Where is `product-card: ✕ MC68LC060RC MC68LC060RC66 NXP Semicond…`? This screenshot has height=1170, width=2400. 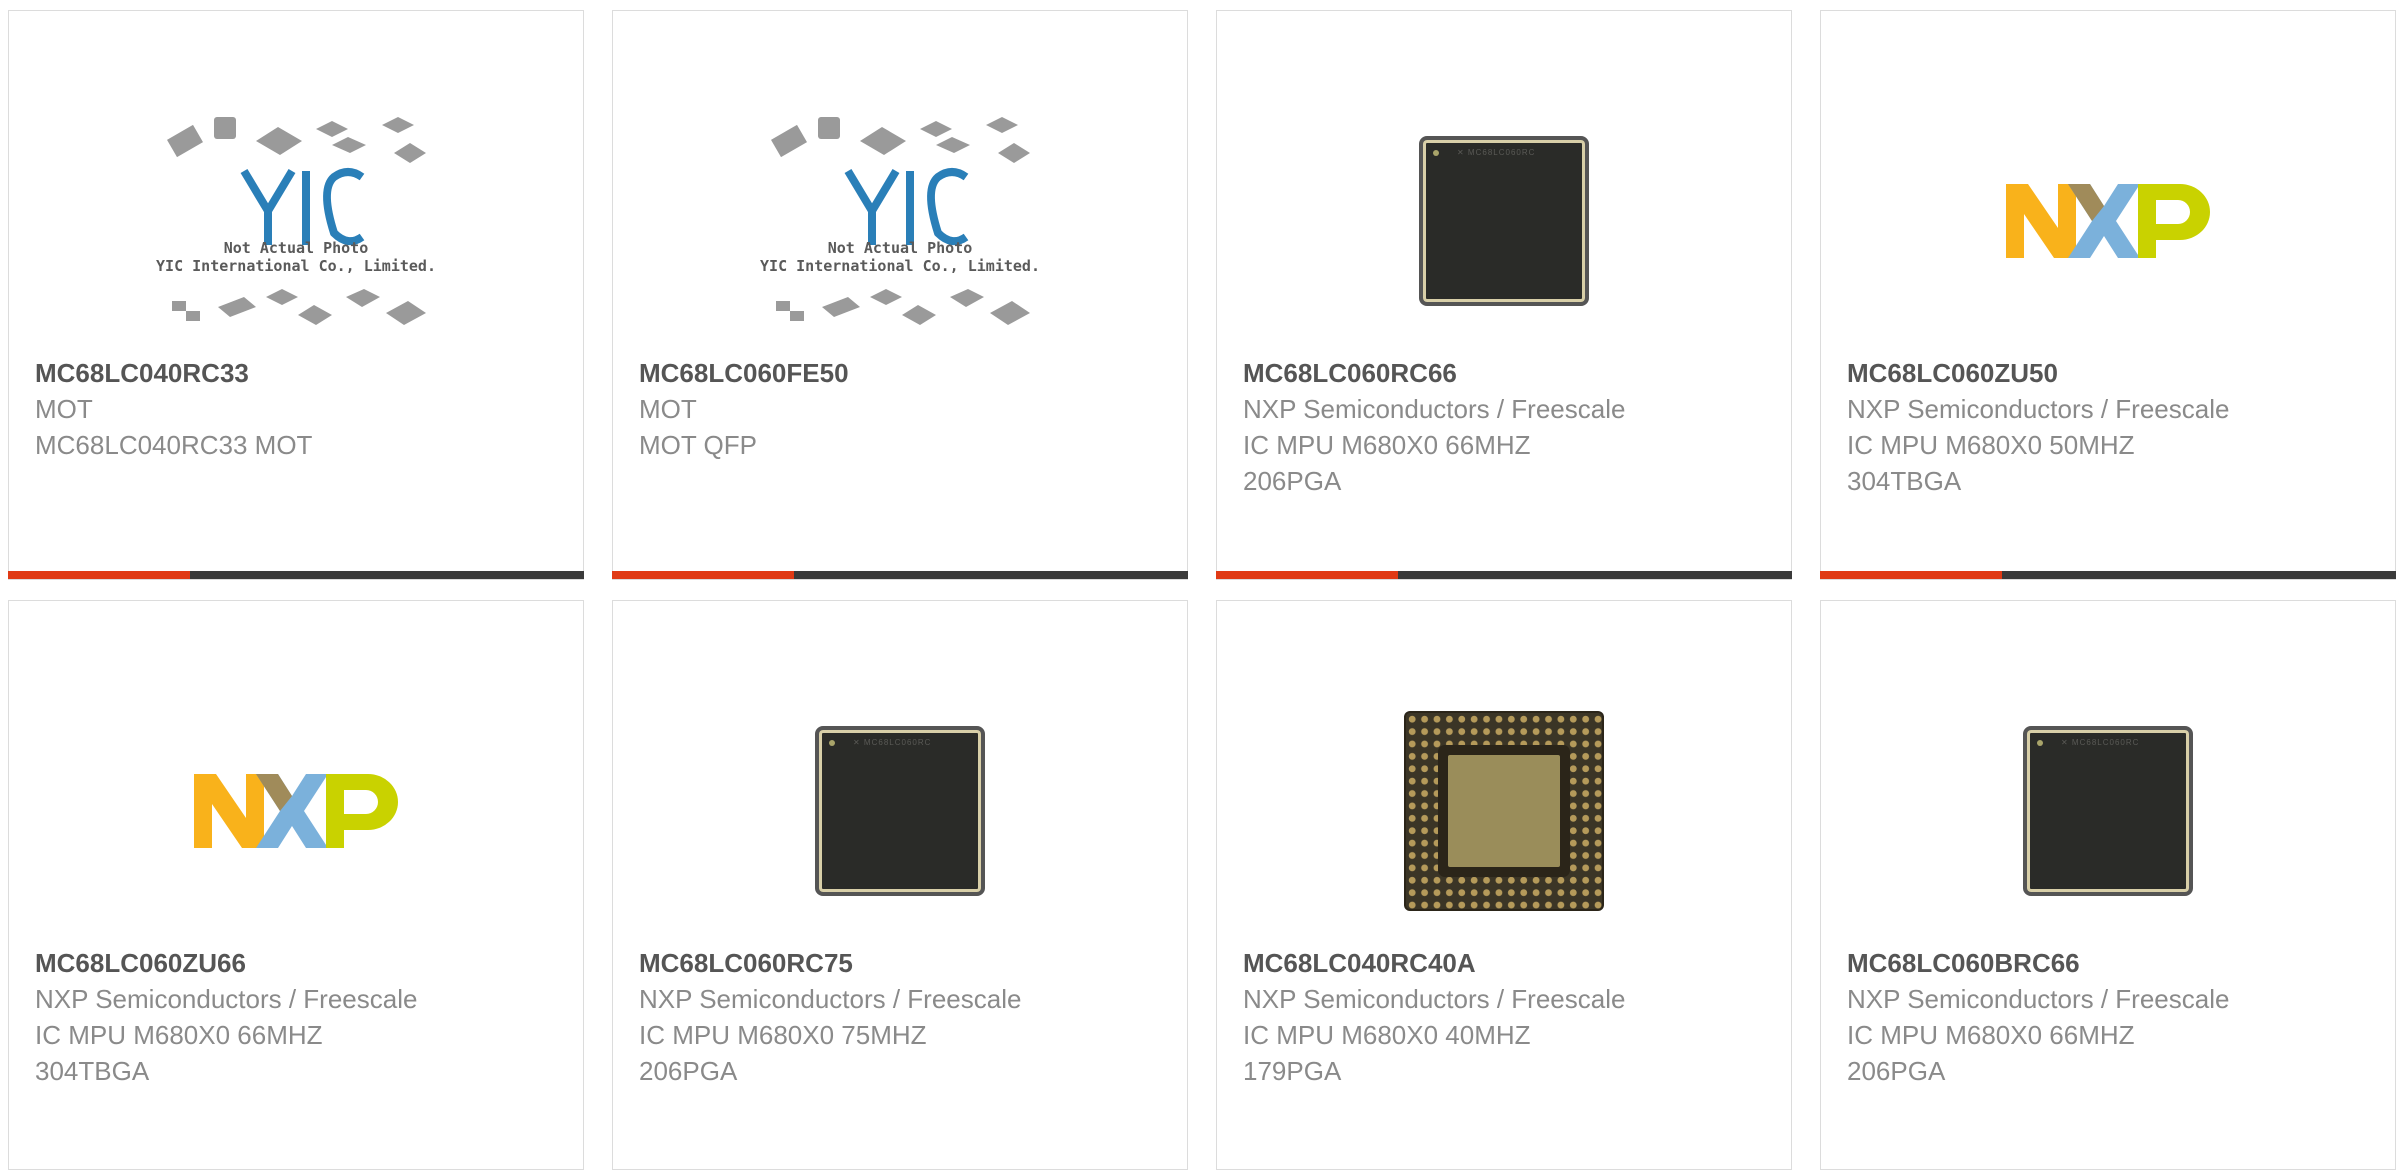
product-card: ✕ MC68LC060RC MC68LC060RC66 NXP Semicond… is located at coordinates (1504, 295).